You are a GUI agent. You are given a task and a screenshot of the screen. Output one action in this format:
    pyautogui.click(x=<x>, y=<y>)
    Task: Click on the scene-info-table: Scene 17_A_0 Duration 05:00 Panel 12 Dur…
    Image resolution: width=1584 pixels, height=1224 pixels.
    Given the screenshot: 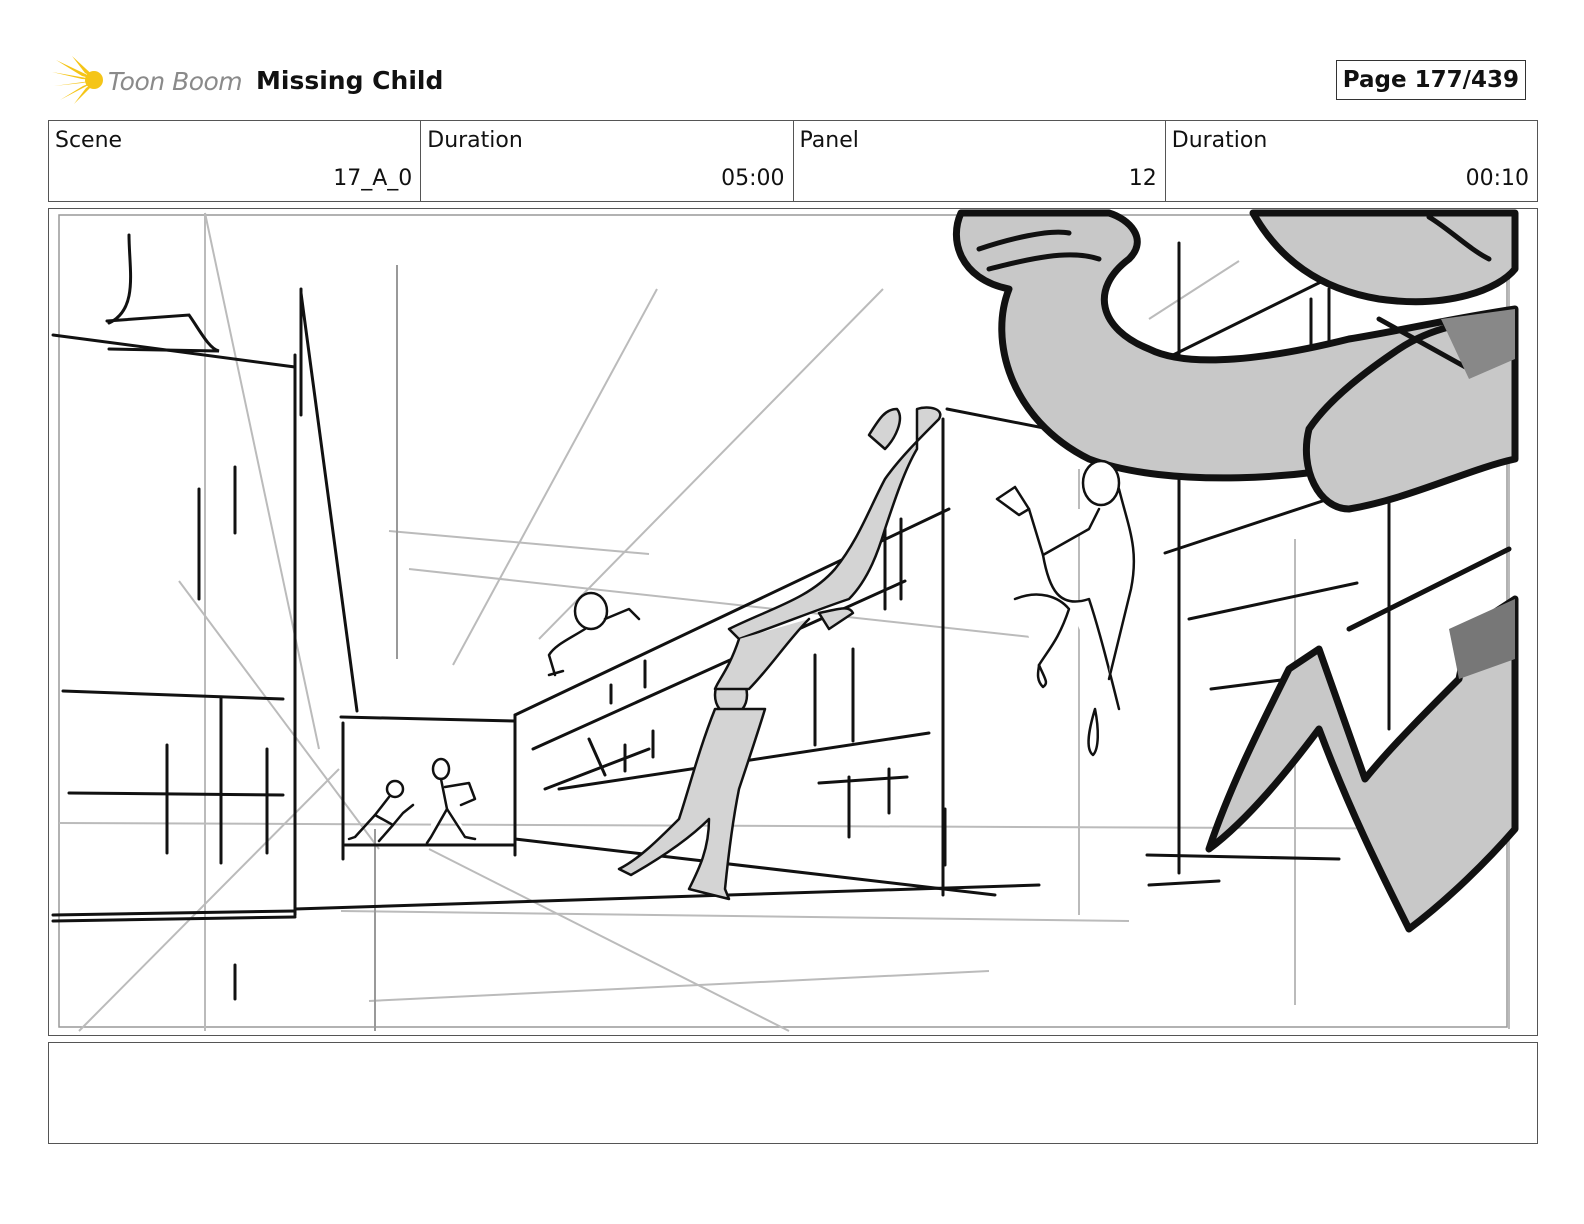 What is the action you would take?
    pyautogui.click(x=793, y=161)
    